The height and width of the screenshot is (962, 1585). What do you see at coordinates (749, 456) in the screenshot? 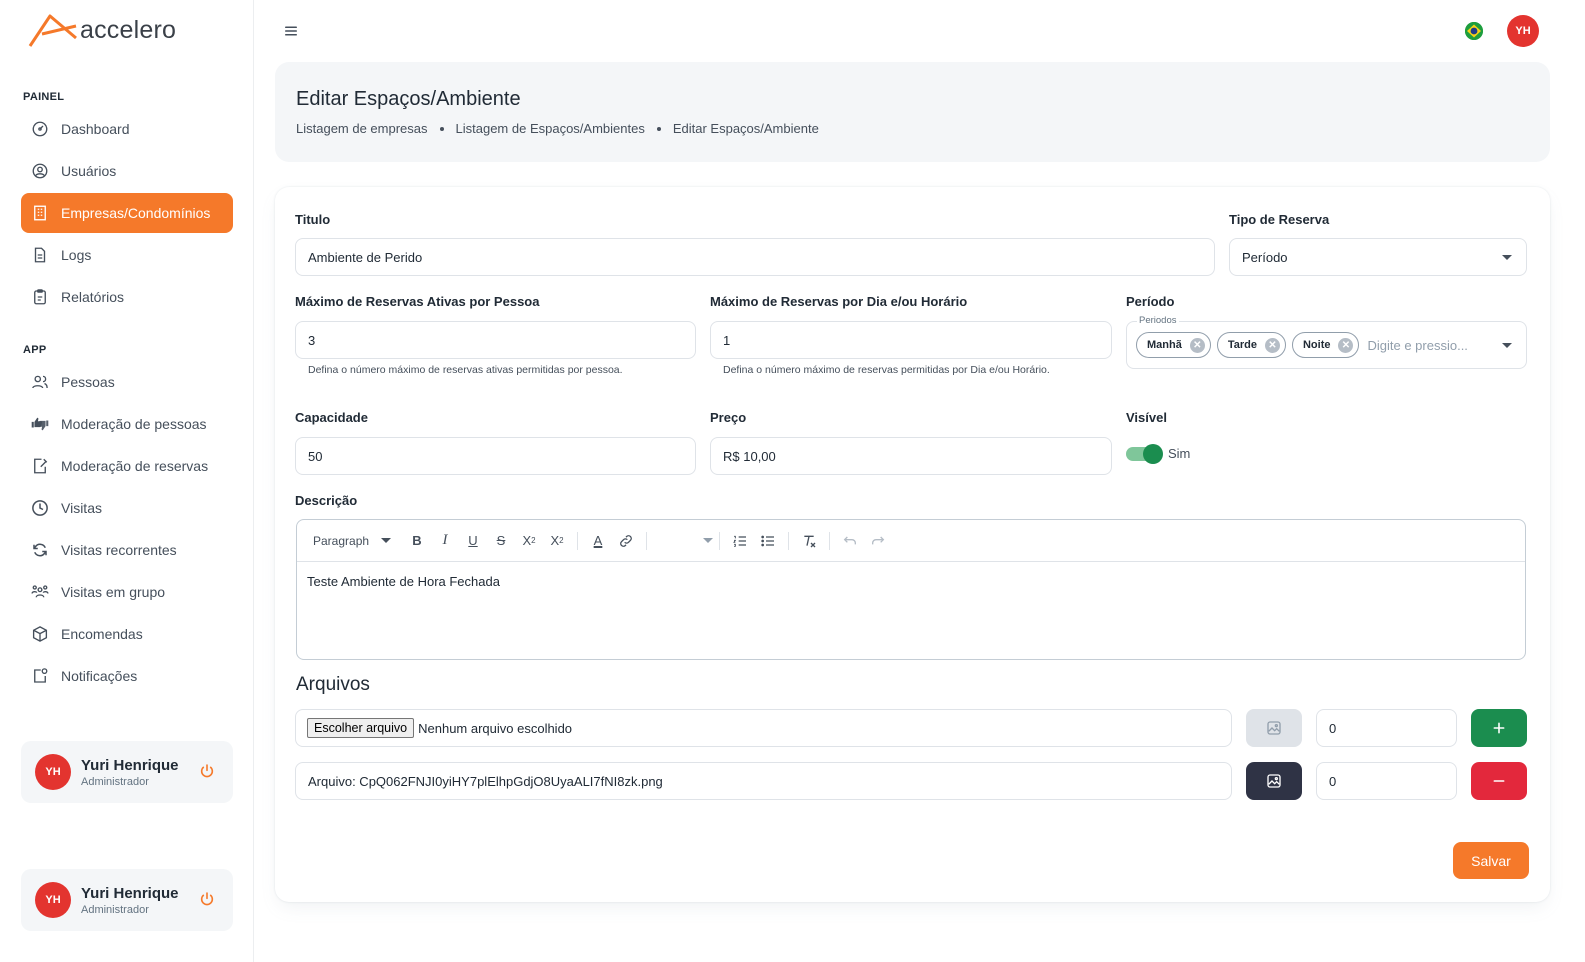
I see `preco-value: R$ 10,00` at bounding box center [749, 456].